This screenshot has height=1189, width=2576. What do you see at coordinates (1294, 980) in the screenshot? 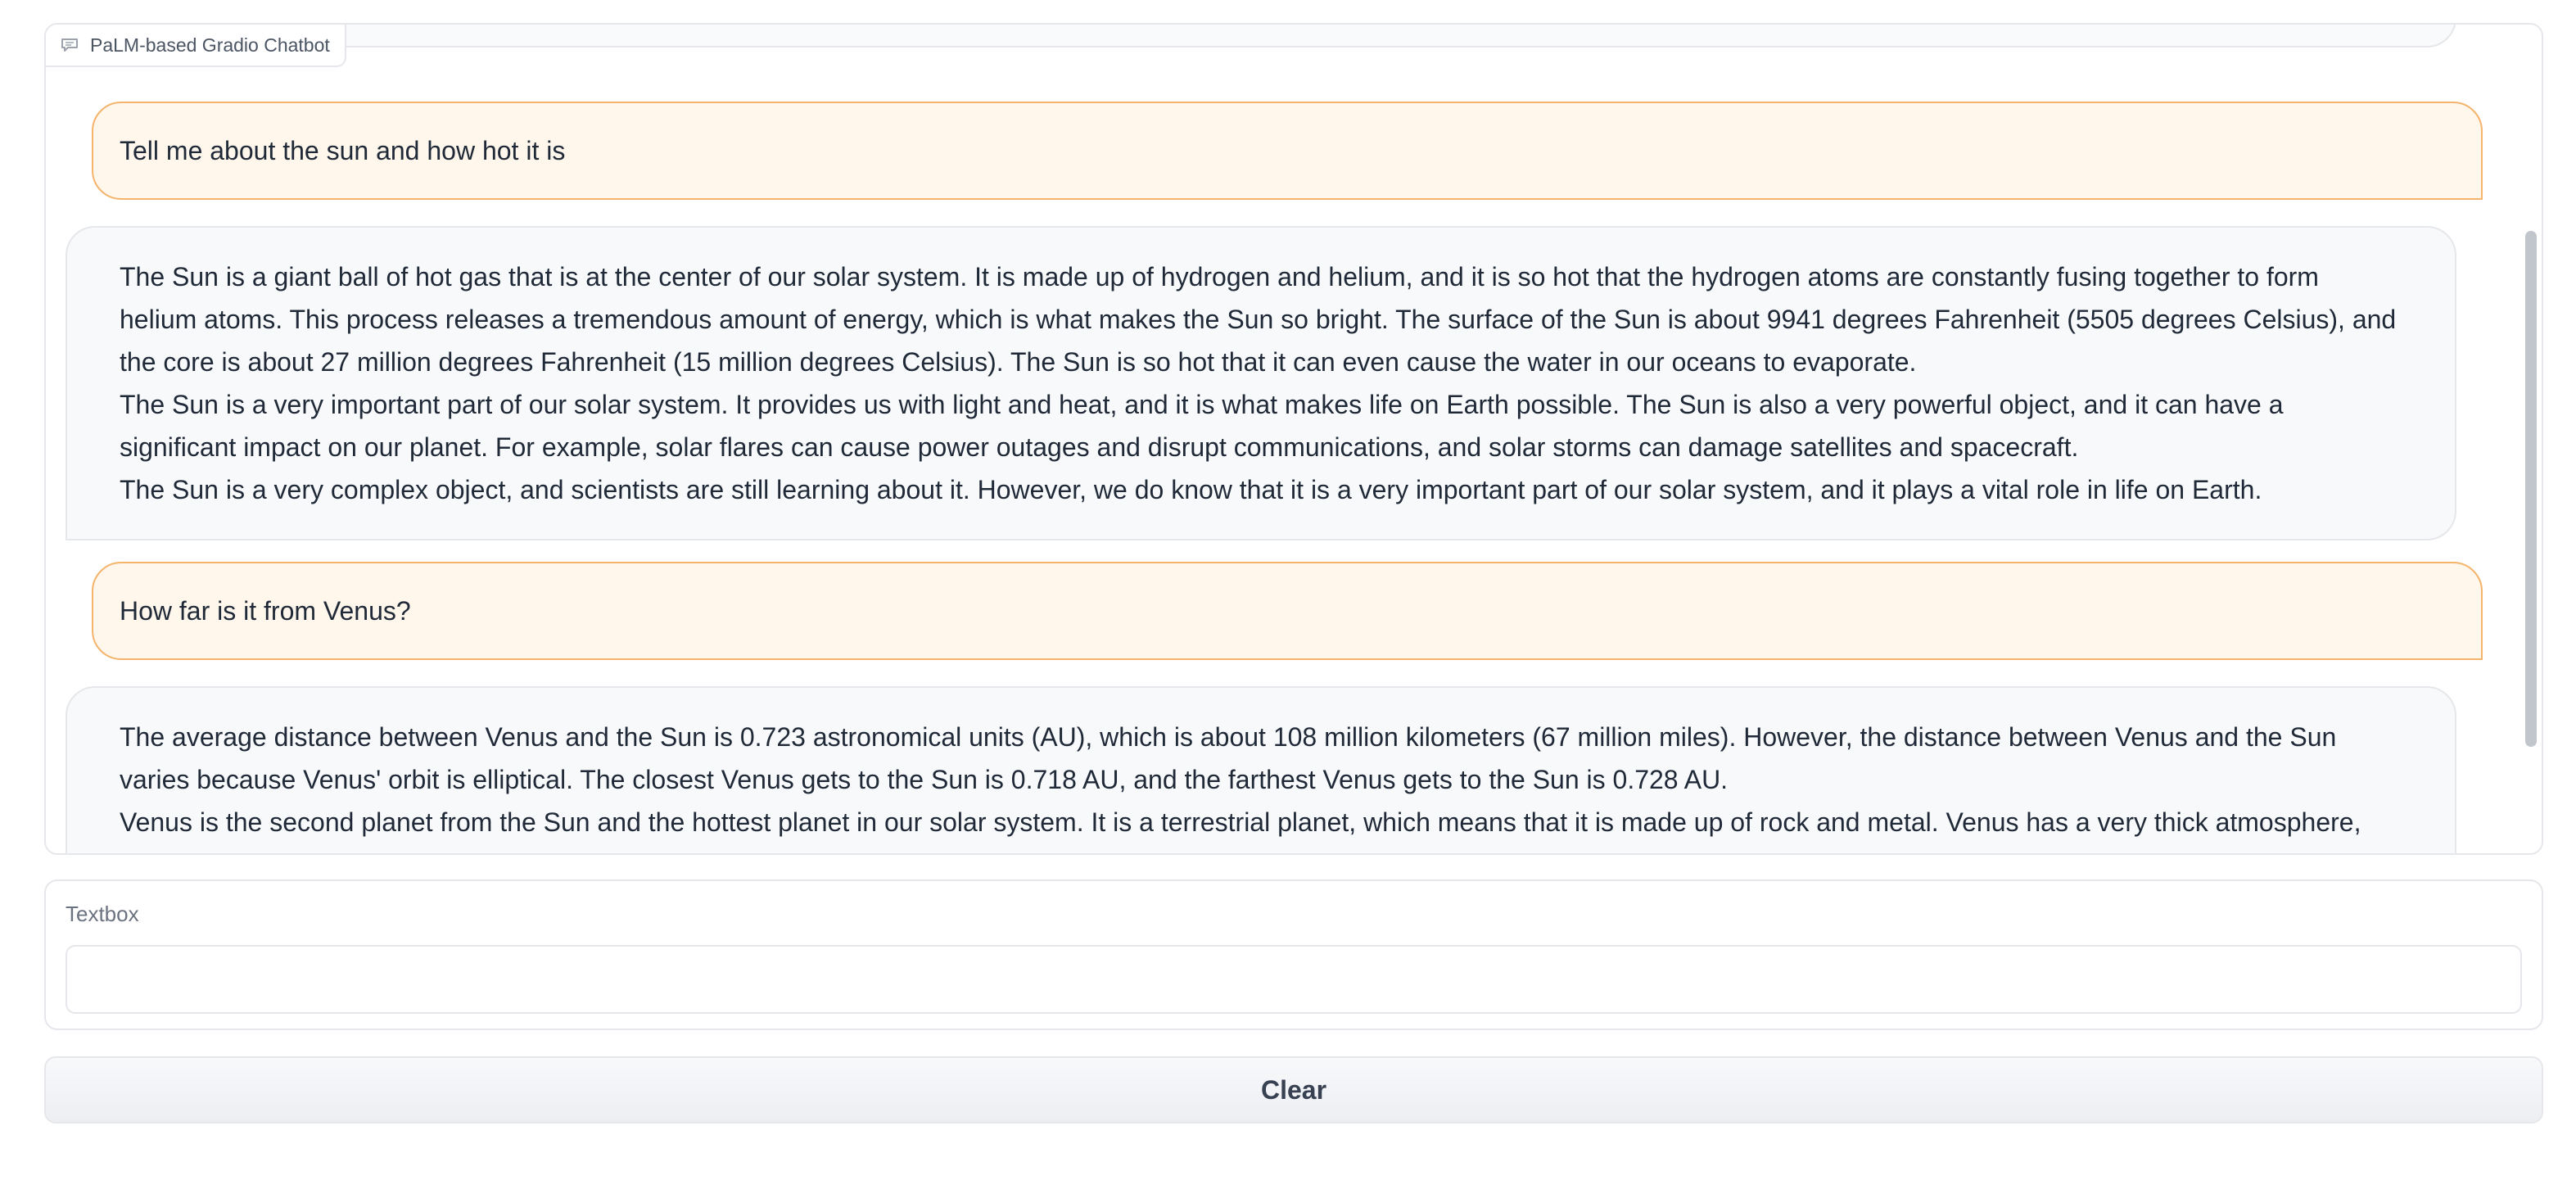
I see `message-input` at bounding box center [1294, 980].